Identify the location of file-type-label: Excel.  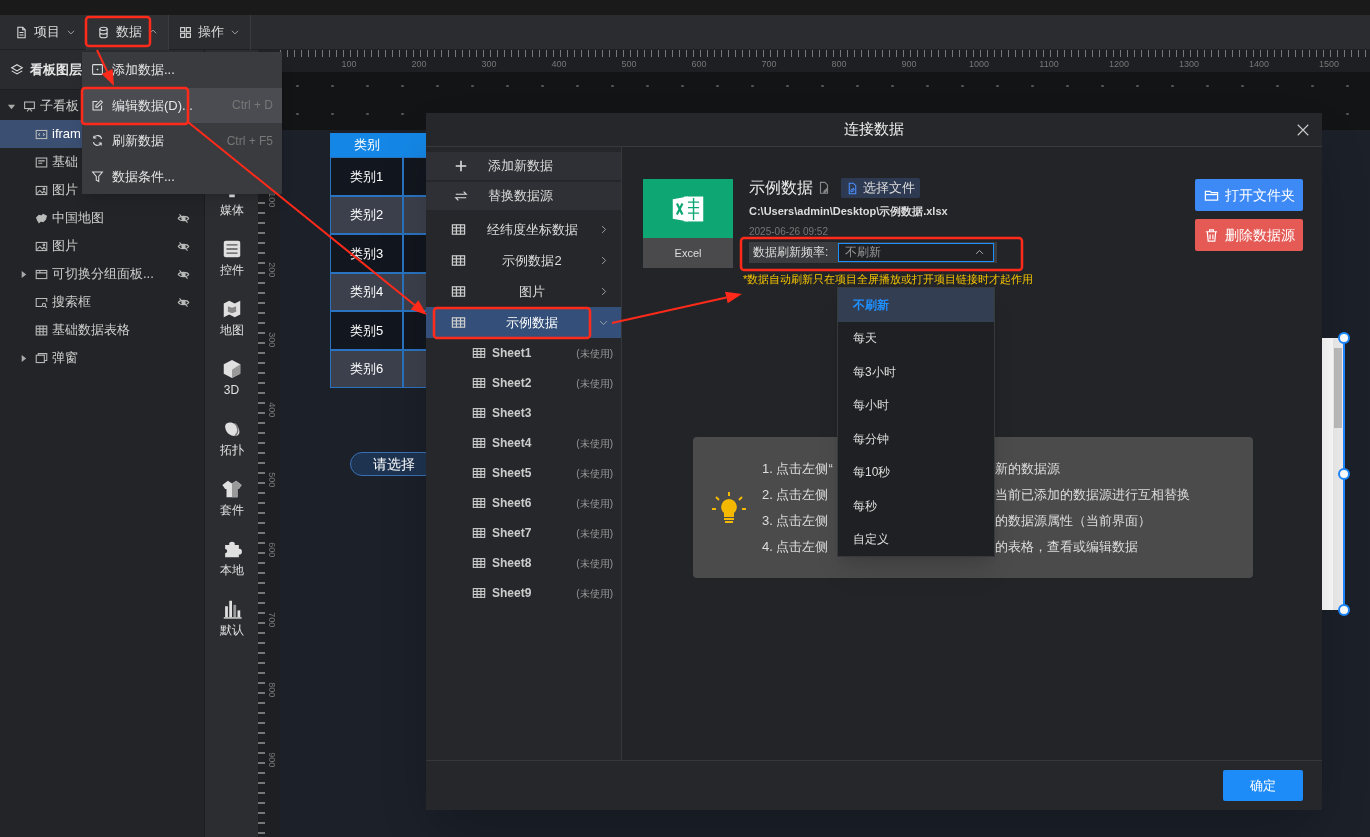
(688, 253).